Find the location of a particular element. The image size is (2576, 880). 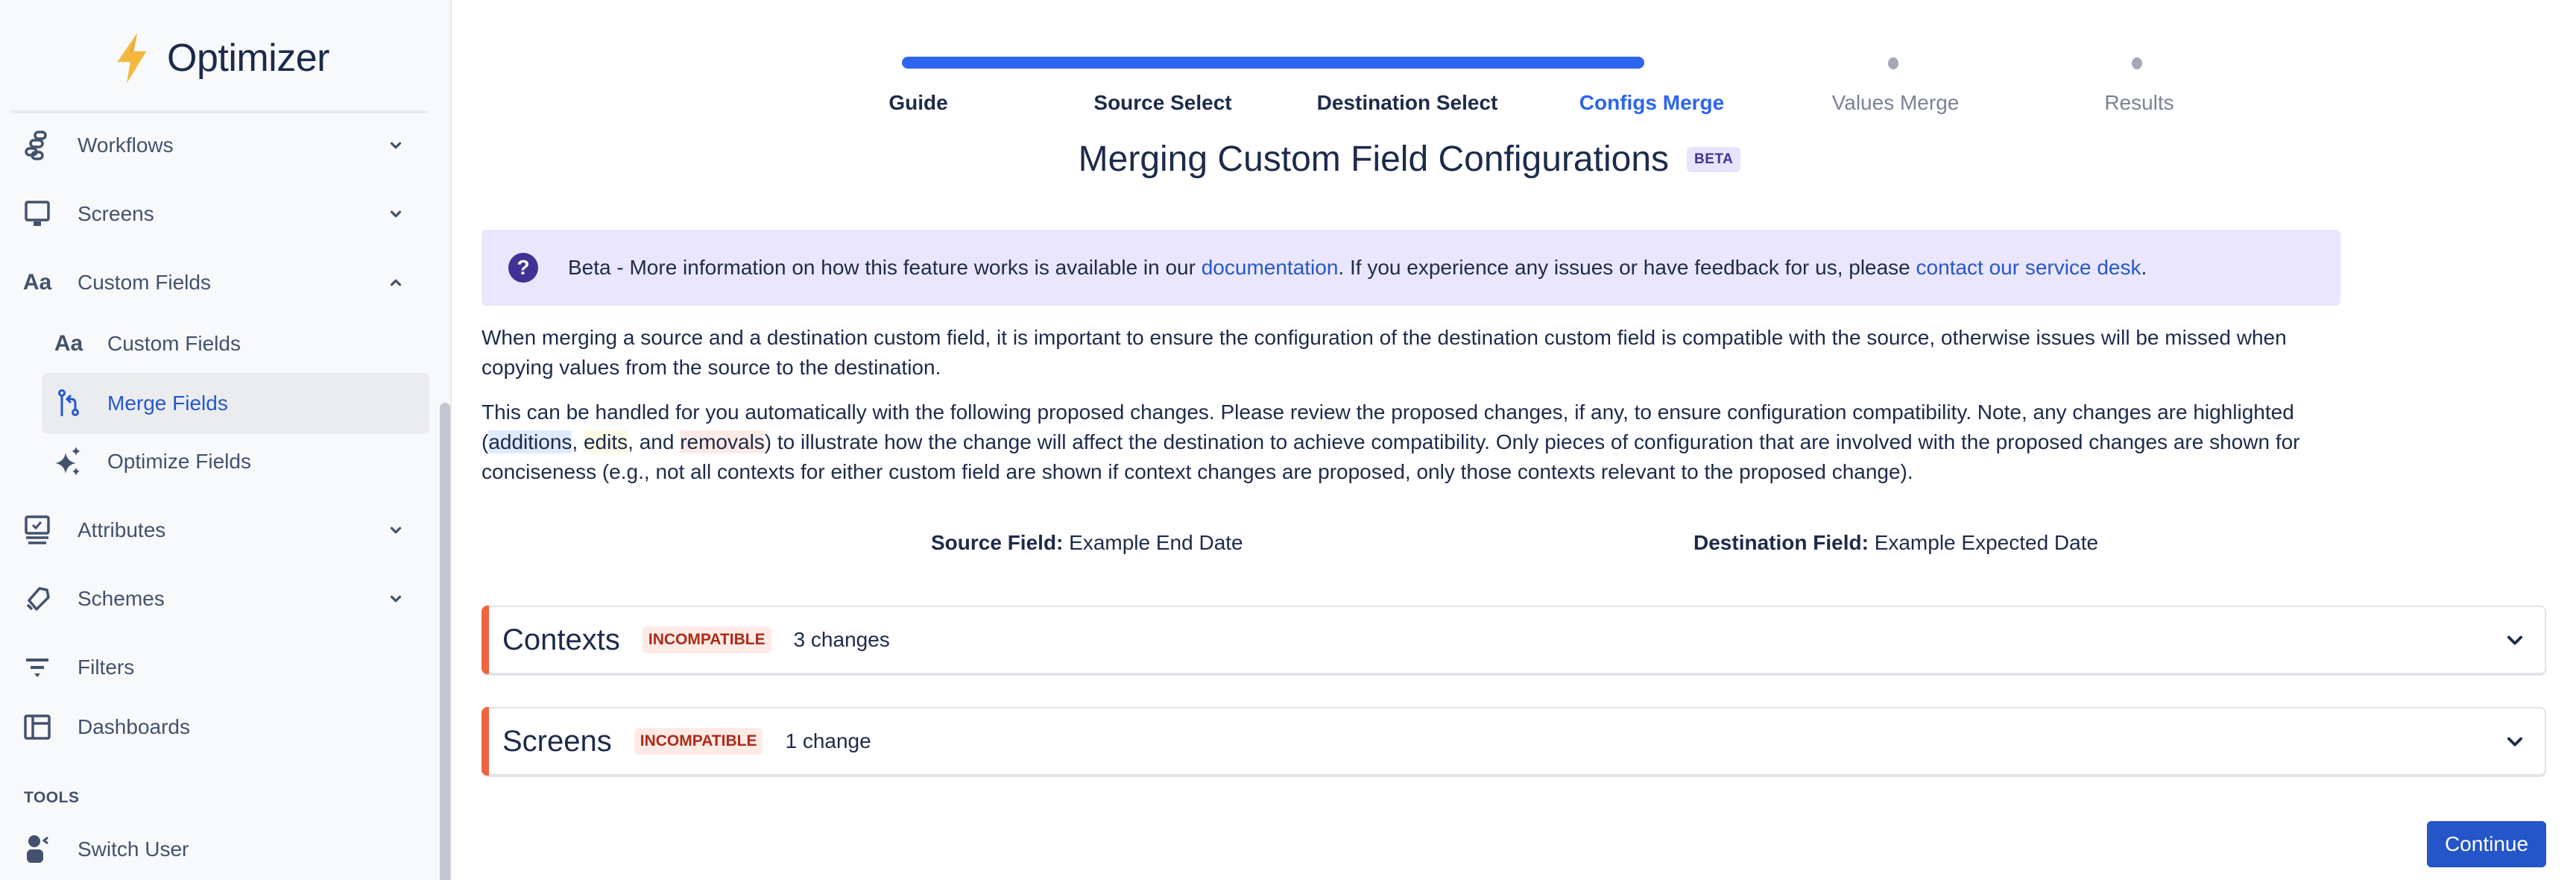

sidebar-subitem-optimize-fields: Optimize Fields is located at coordinates (216, 462).